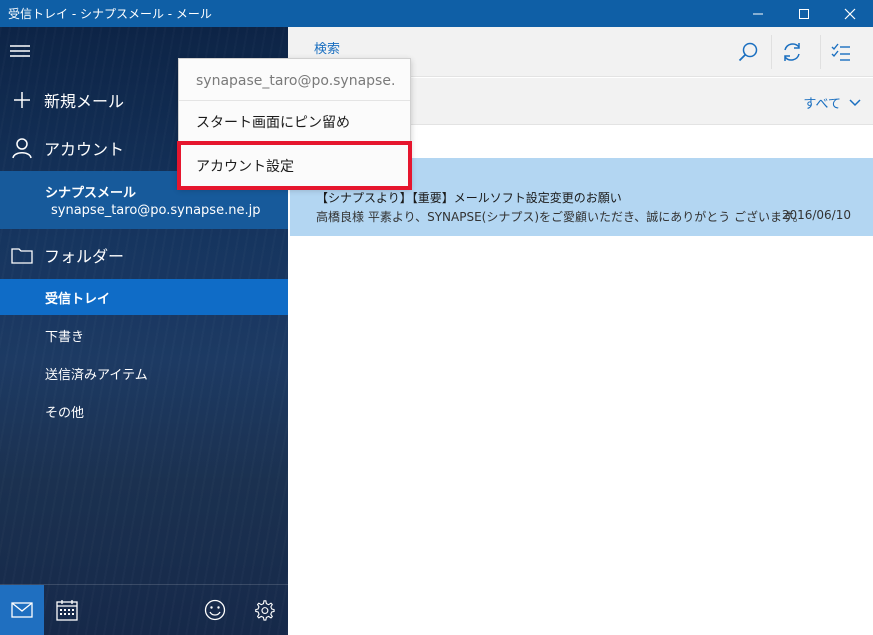 This screenshot has height=635, width=873. What do you see at coordinates (91, 193) in the screenshot?
I see `account-name: シナプスメール` at bounding box center [91, 193].